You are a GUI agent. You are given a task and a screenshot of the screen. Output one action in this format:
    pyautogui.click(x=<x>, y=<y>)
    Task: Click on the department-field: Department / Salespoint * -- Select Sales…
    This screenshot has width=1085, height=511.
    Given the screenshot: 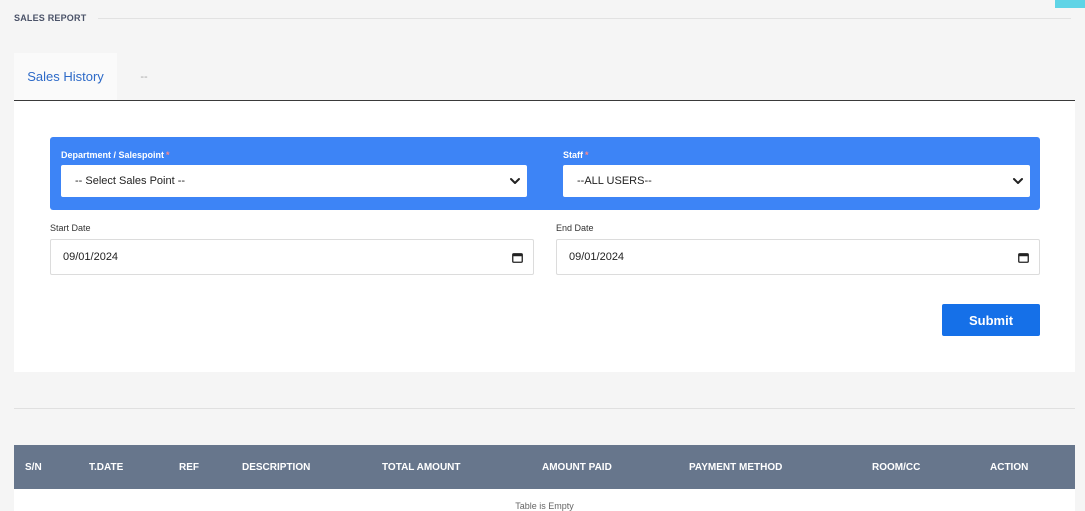 What is the action you would take?
    pyautogui.click(x=294, y=173)
    